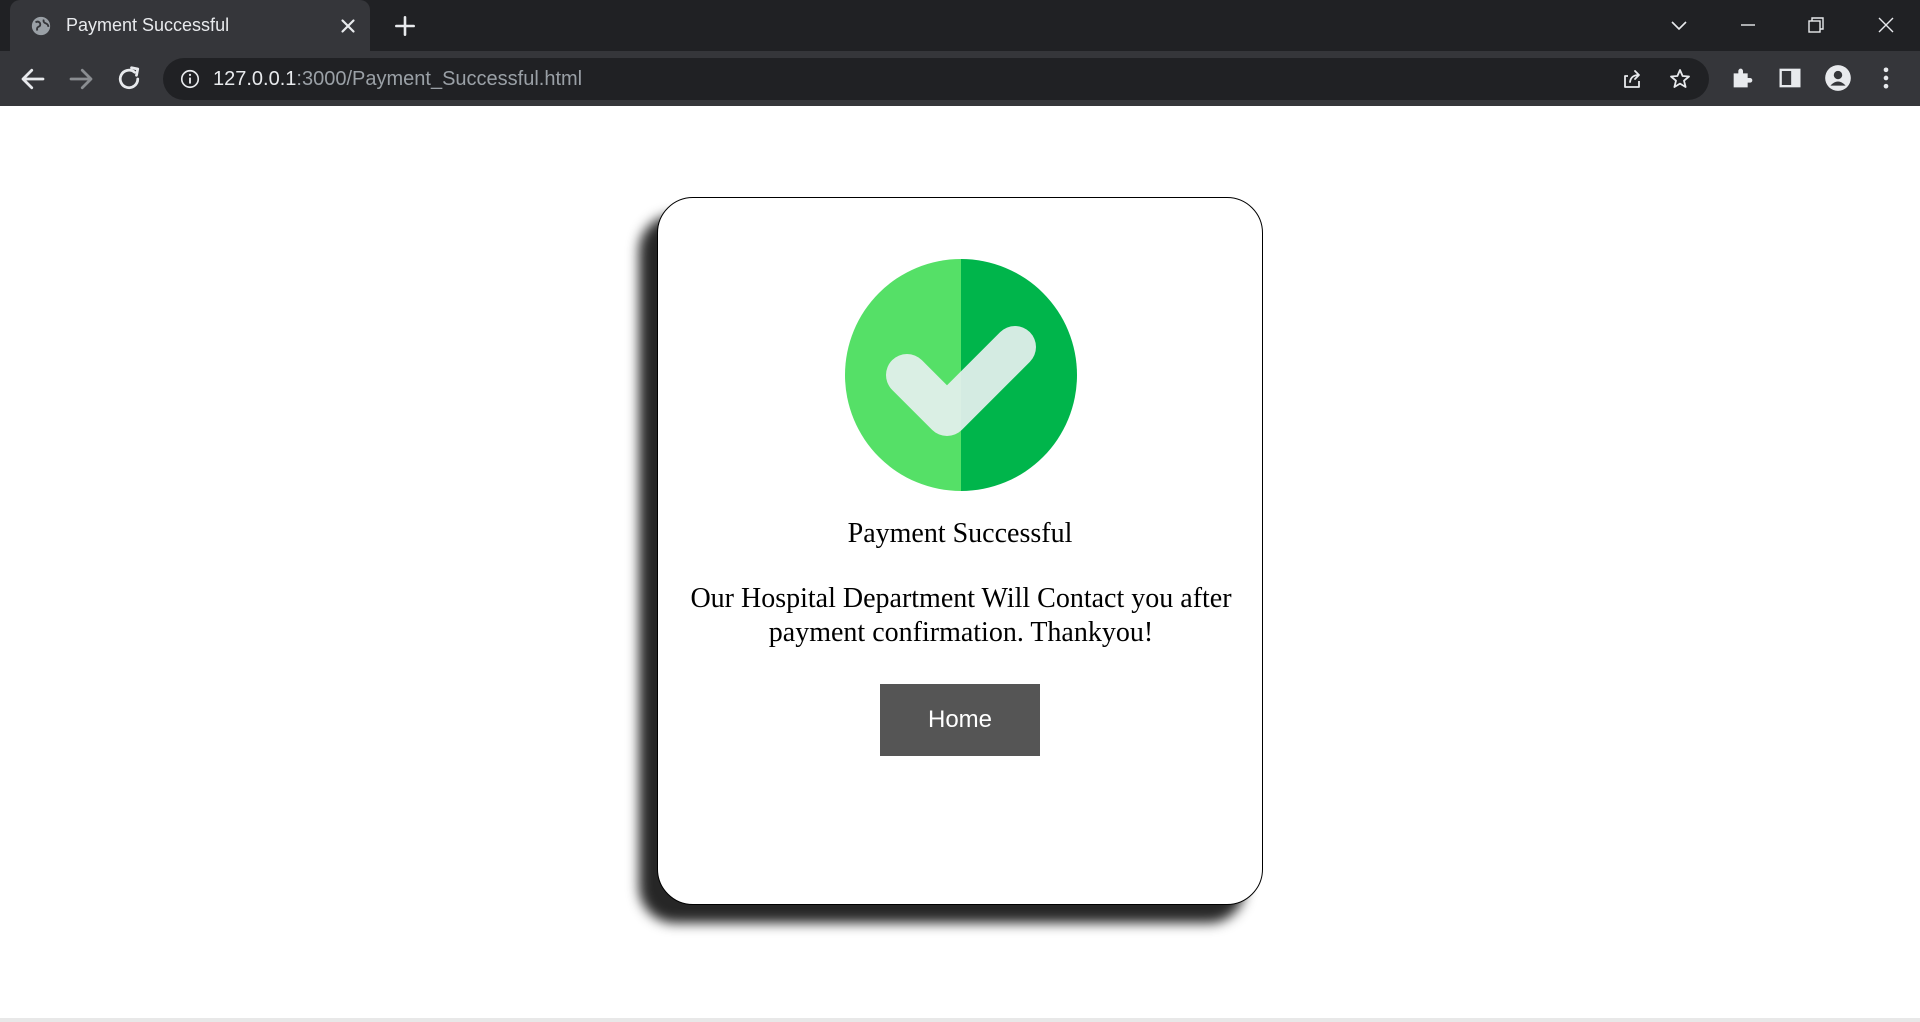 The image size is (1920, 1022). I want to click on browser-tab: Payment Successful, so click(190, 25).